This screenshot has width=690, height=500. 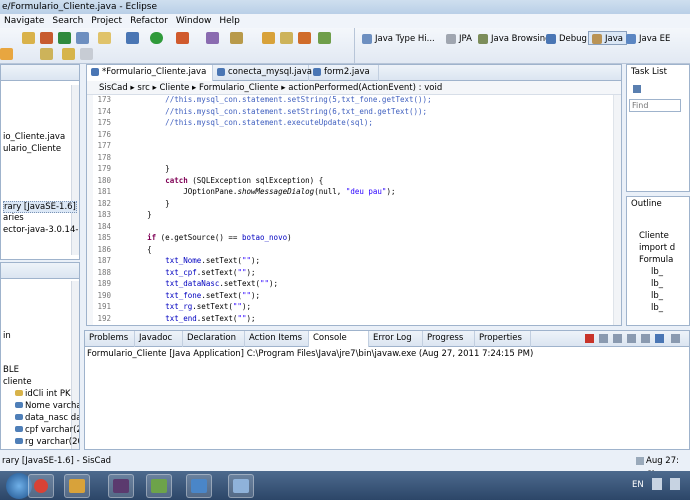 I want to click on print-icon, so click(x=82, y=38).